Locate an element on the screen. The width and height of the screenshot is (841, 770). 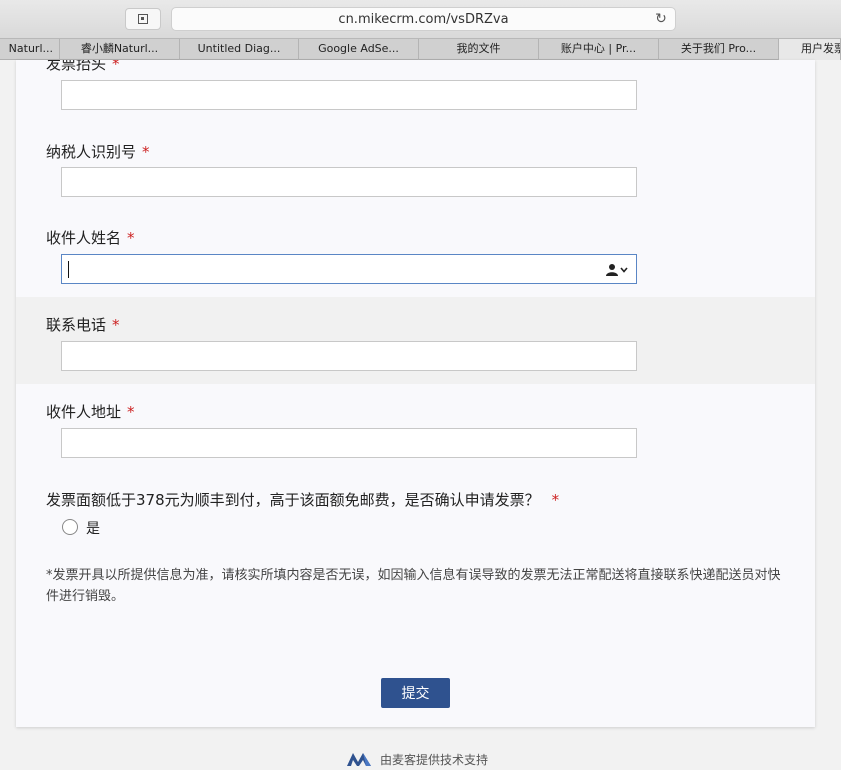
field-label: 发票抬头 * is located at coordinates (83, 67).